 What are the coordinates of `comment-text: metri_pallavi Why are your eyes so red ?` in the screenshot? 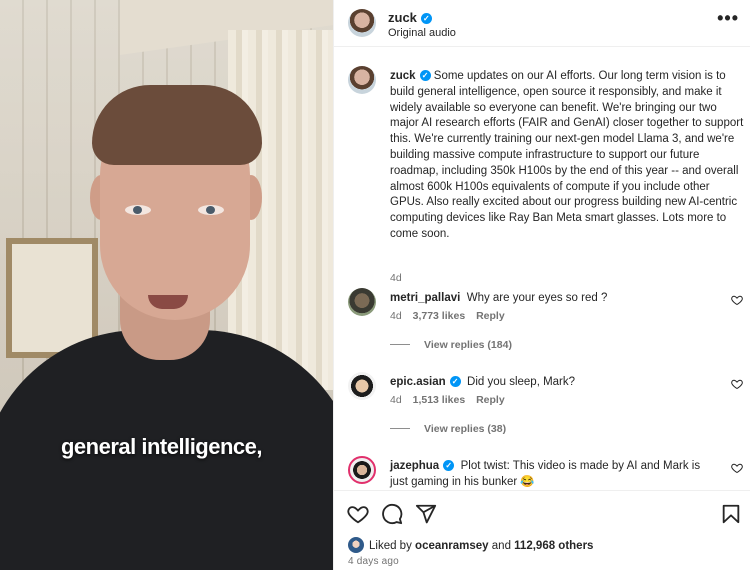 It's located at (555, 299).